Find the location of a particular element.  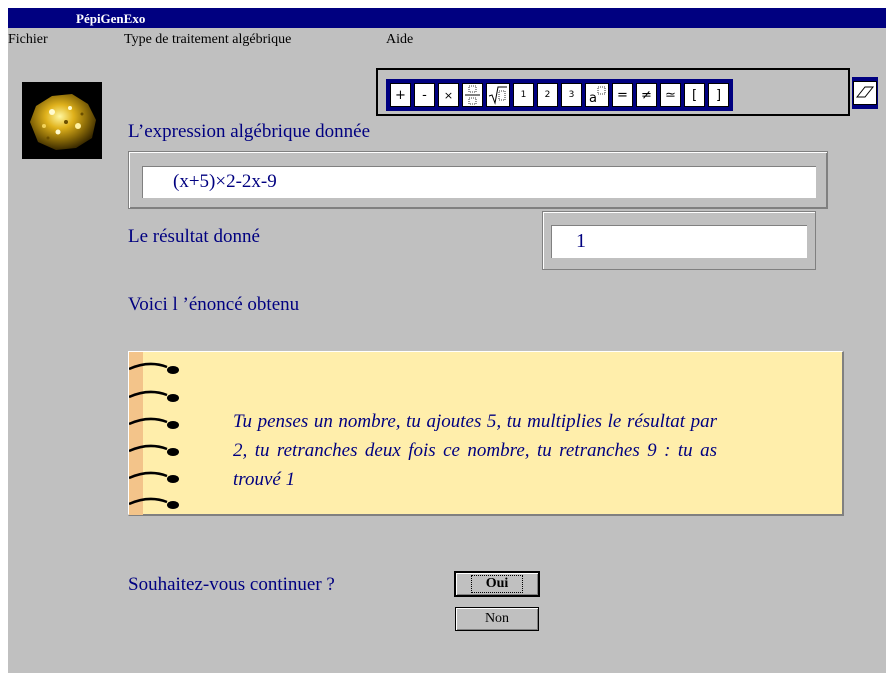

expression-field: (x+5)×2-2x-9 is located at coordinates (479, 182).